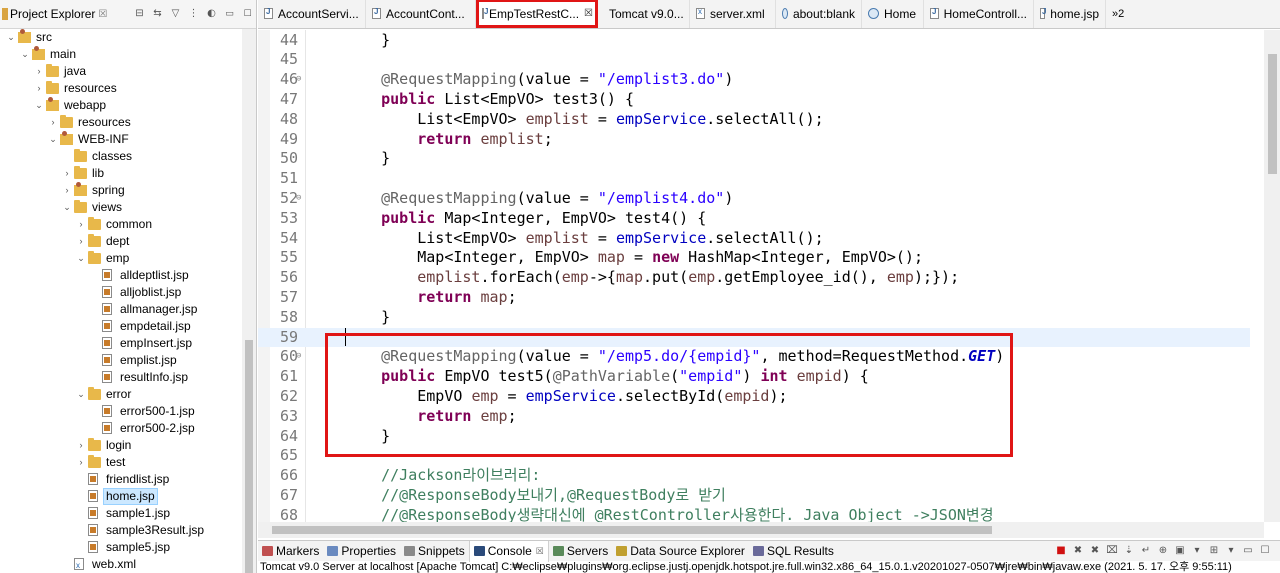 The image size is (1280, 573). I want to click on open-console-icon: ⊞, so click(1214, 550).